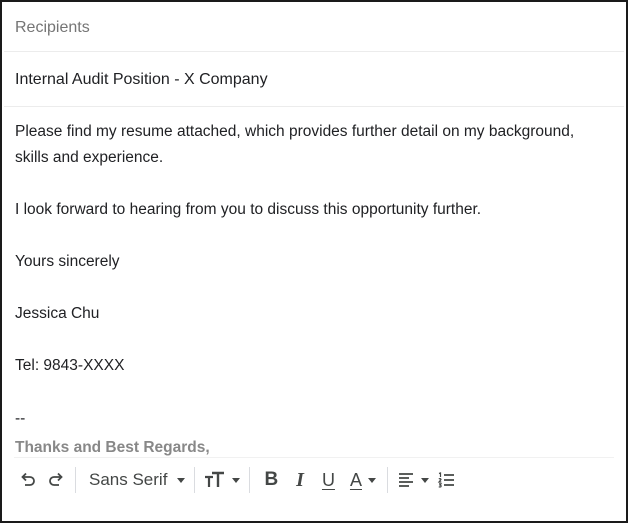 The image size is (628, 523). Describe the element at coordinates (405, 480) in the screenshot. I see `align-left-icon` at that location.